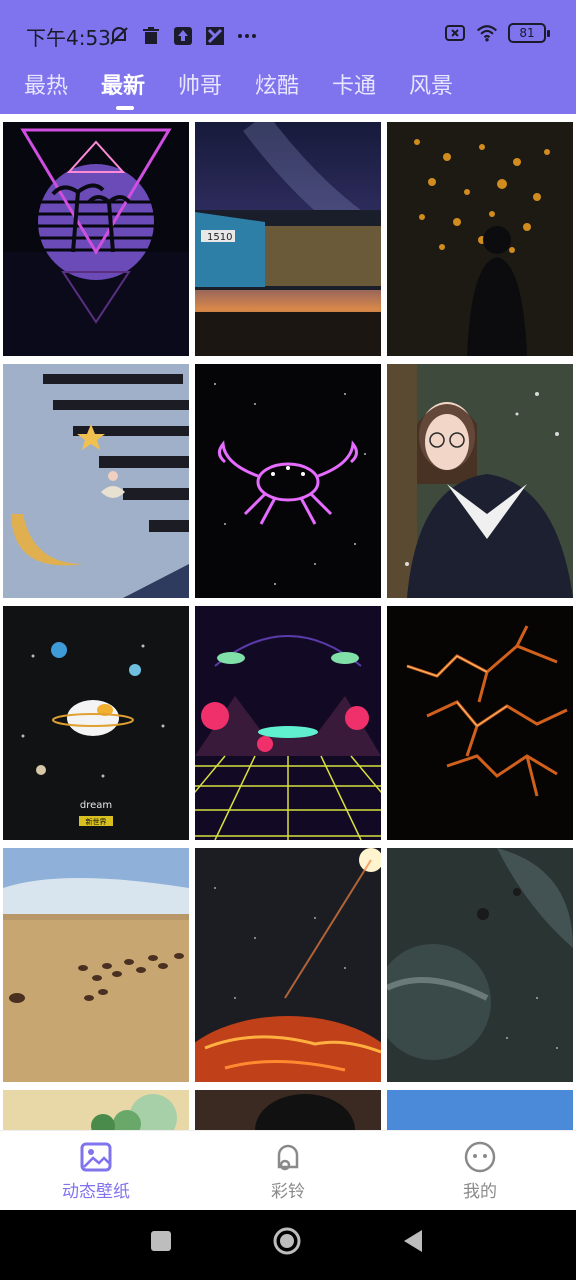  What do you see at coordinates (288, 1192) in the screenshot?
I see `nav-label: 彩铃` at bounding box center [288, 1192].